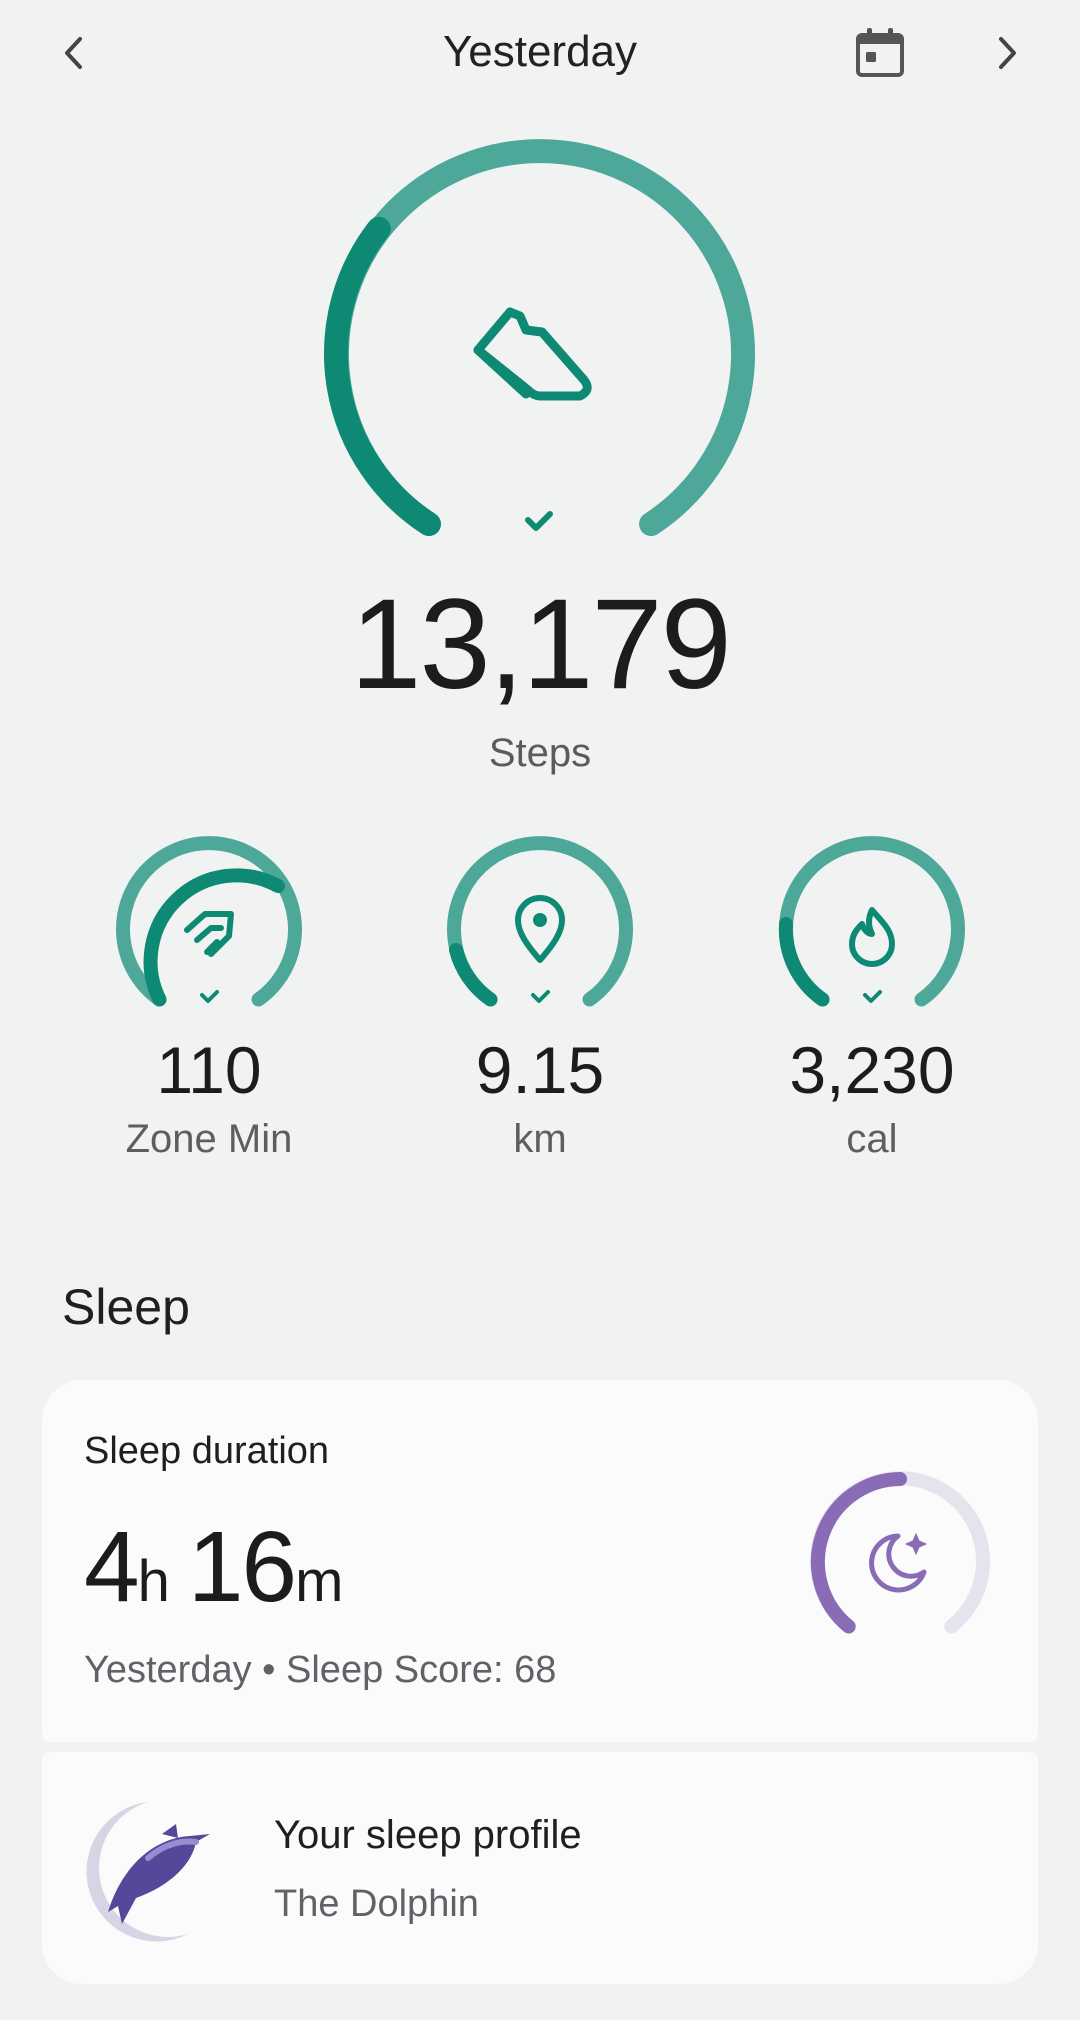 This screenshot has width=1080, height=2020. I want to click on sleep-section-title: Sleep, so click(126, 1307).